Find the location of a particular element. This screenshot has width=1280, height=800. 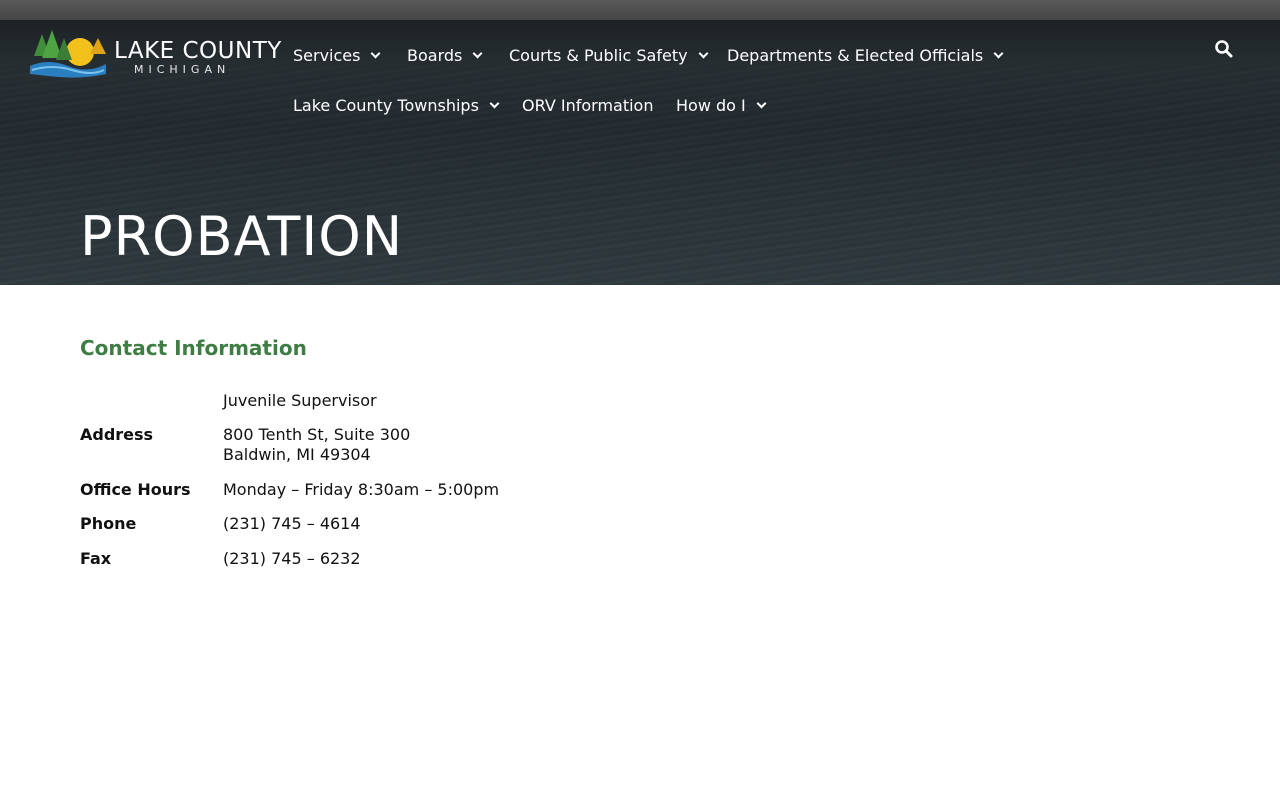

nav-label: Boards is located at coordinates (435, 55).